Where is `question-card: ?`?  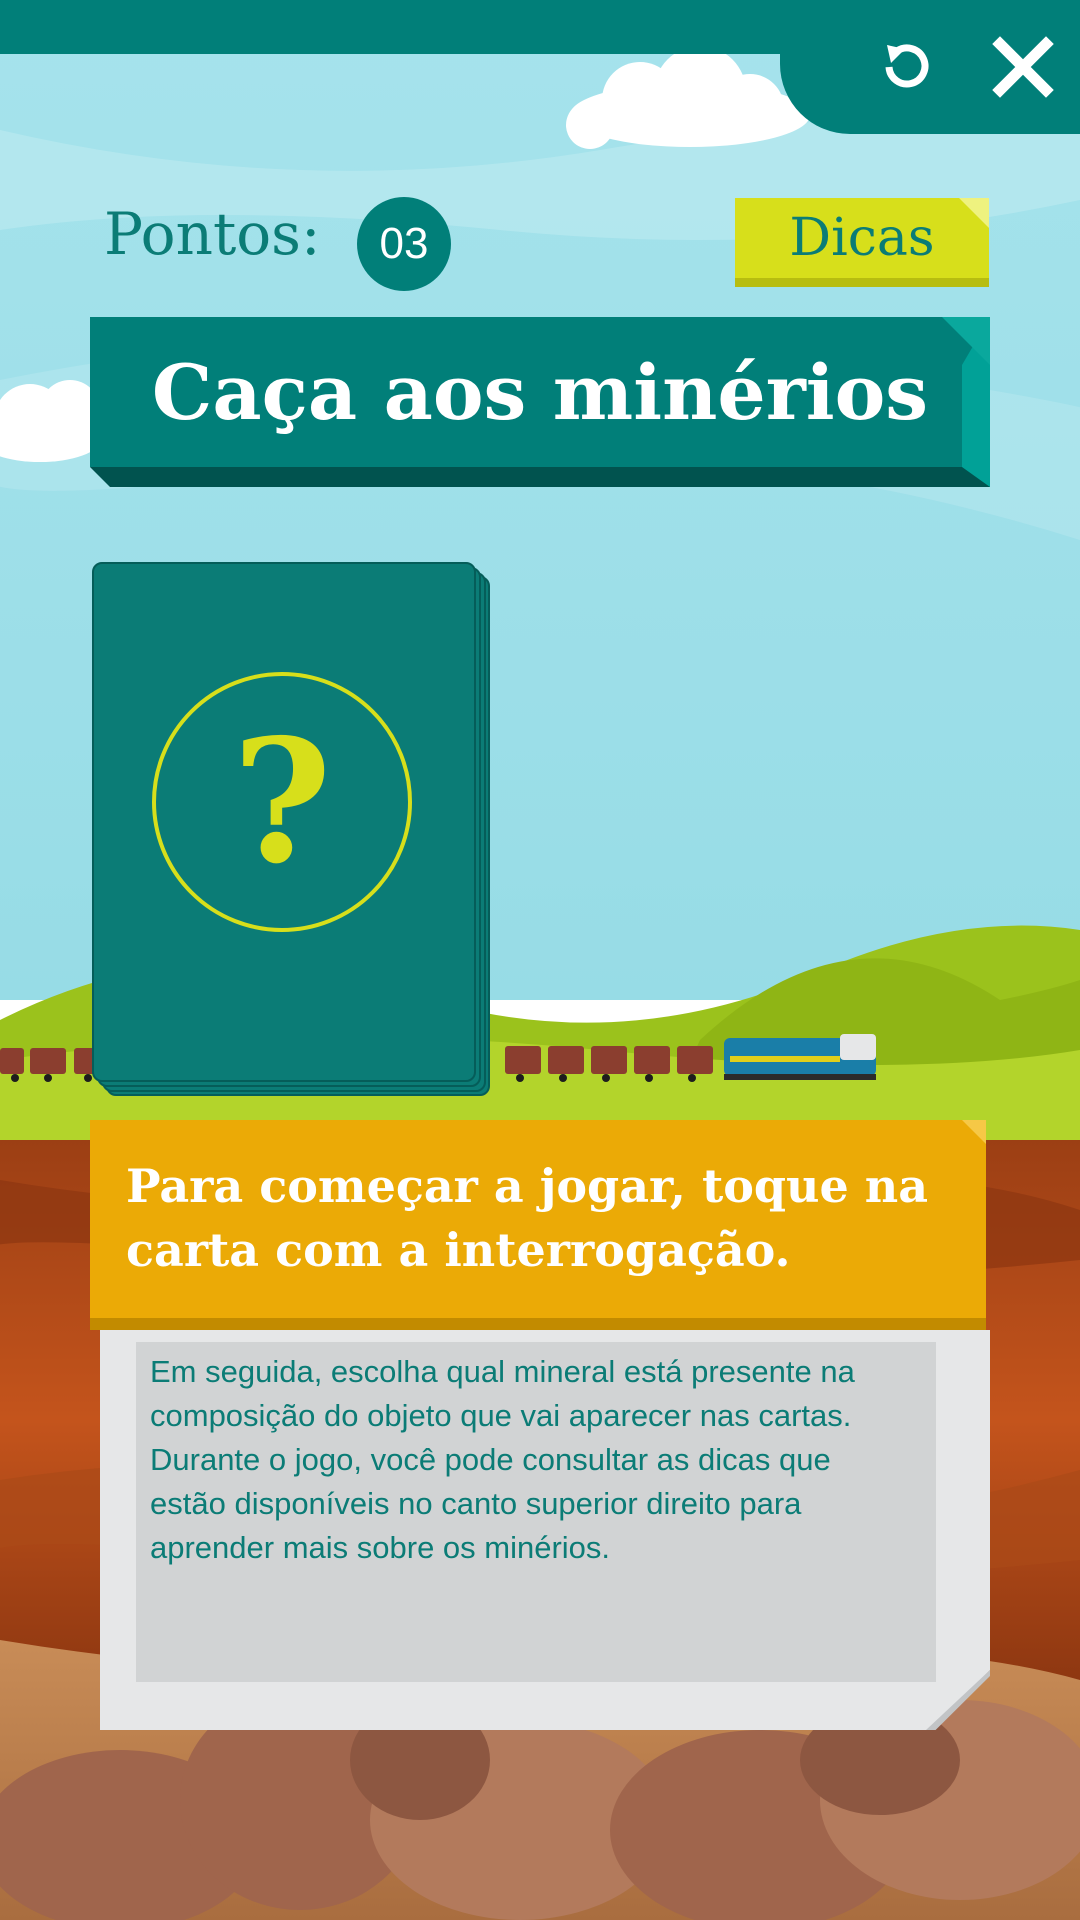
question-card: ? is located at coordinates (297, 829).